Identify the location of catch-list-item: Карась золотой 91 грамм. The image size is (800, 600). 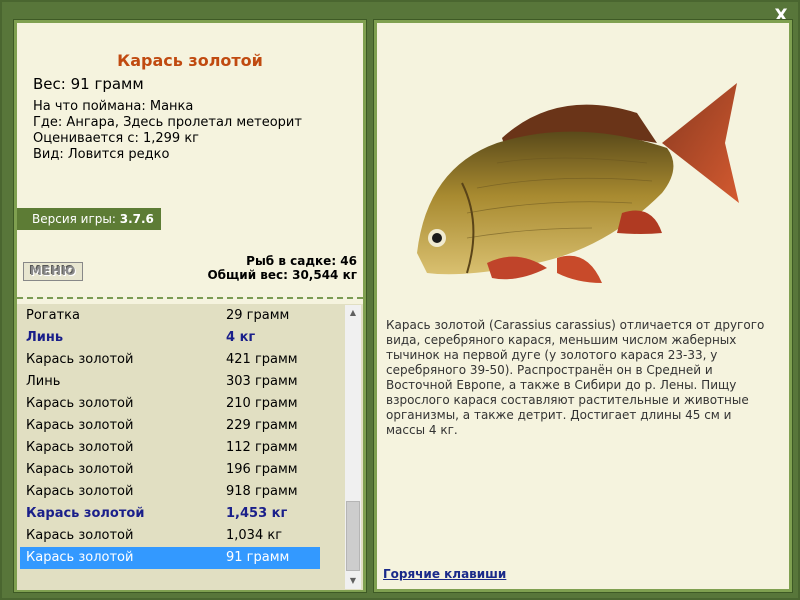
(170, 558).